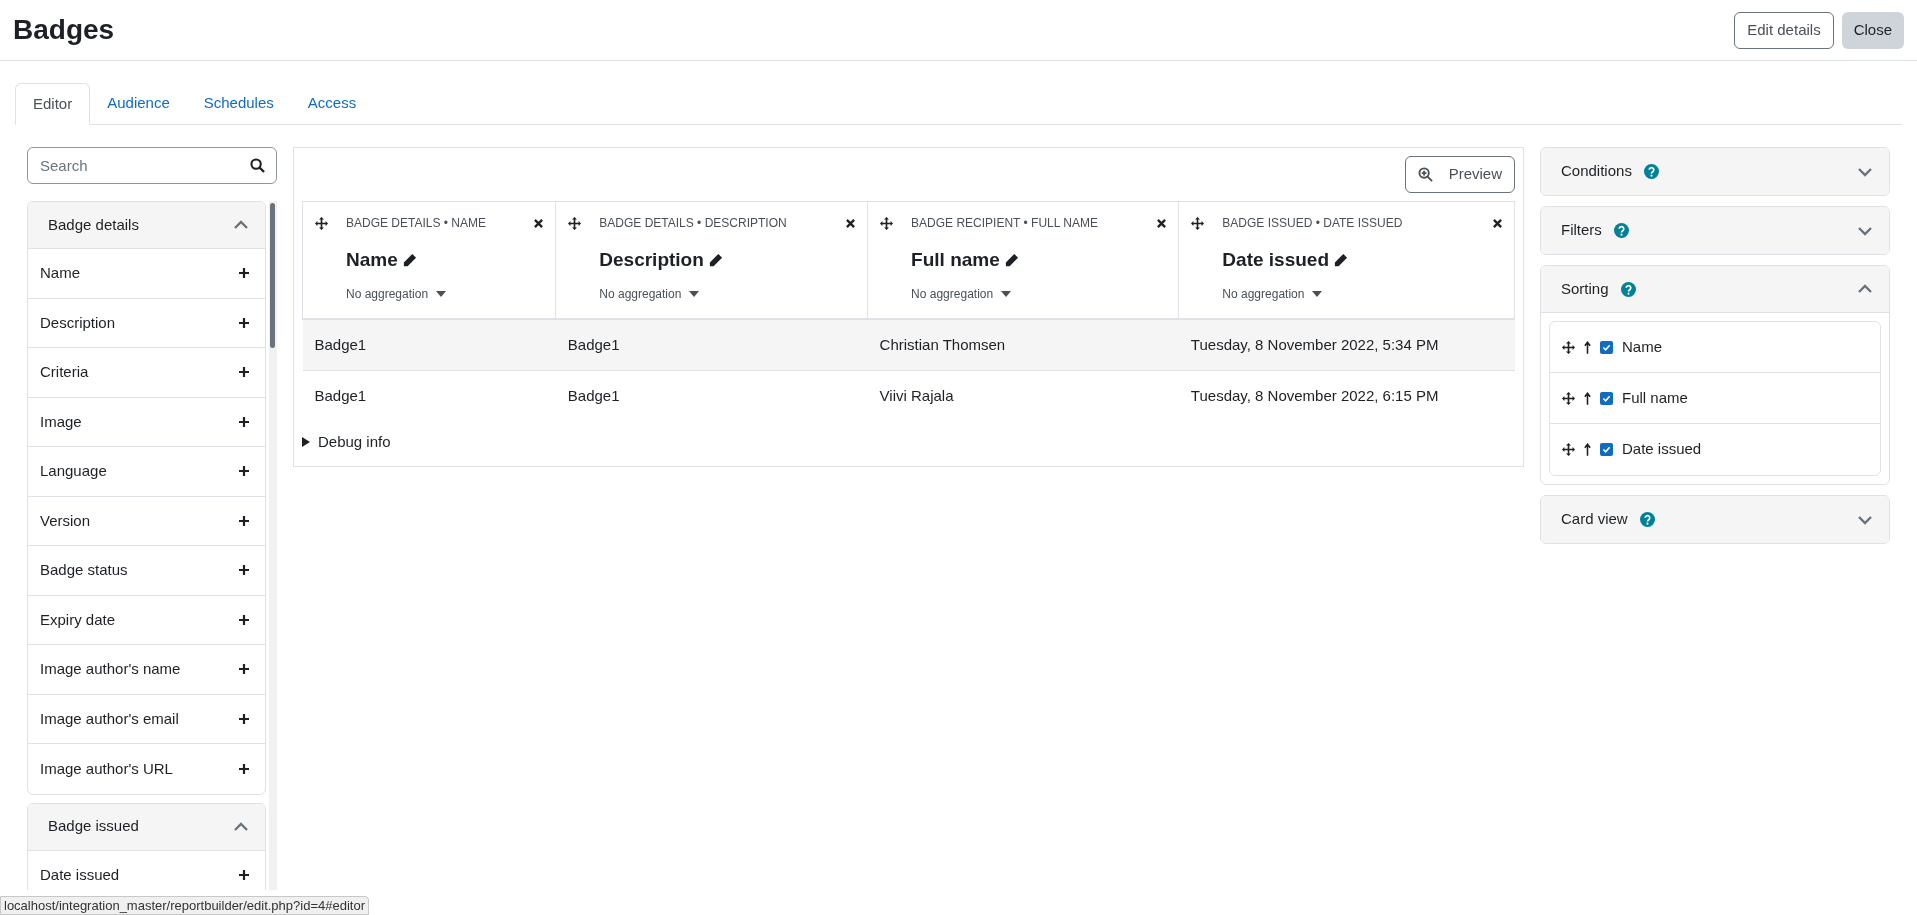  What do you see at coordinates (306, 442) in the screenshot?
I see `triangle-icon` at bounding box center [306, 442].